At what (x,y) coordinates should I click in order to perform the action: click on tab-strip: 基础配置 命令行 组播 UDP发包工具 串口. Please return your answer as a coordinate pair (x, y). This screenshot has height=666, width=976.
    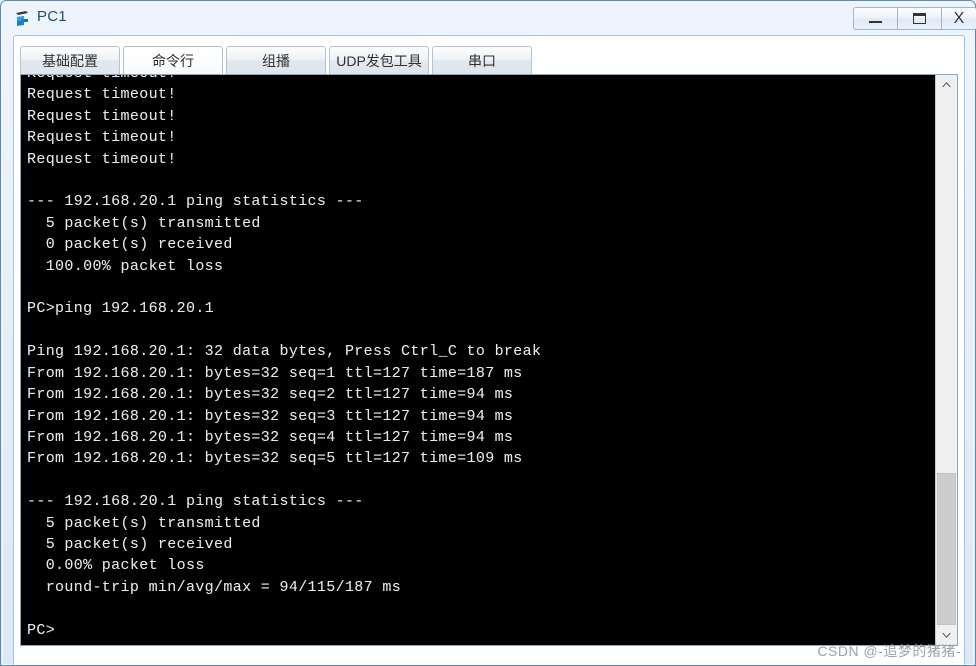
    Looking at the image, I should click on (490, 59).